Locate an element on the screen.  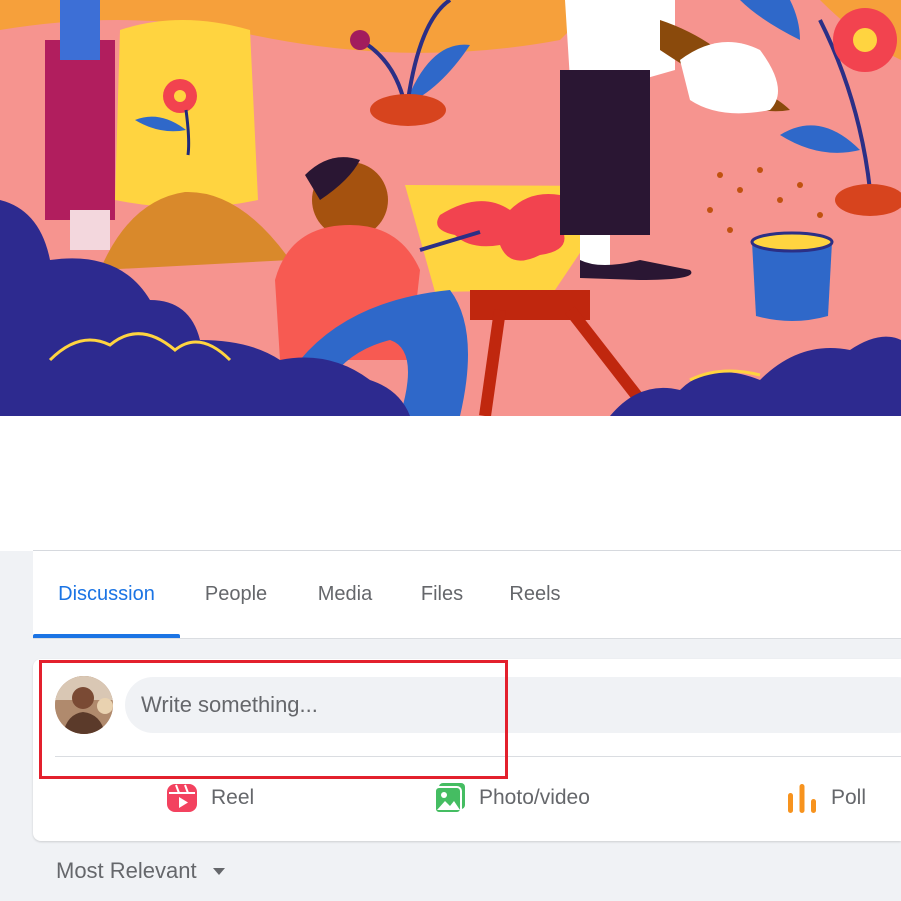
tab-files: Files is located at coordinates (442, 594).